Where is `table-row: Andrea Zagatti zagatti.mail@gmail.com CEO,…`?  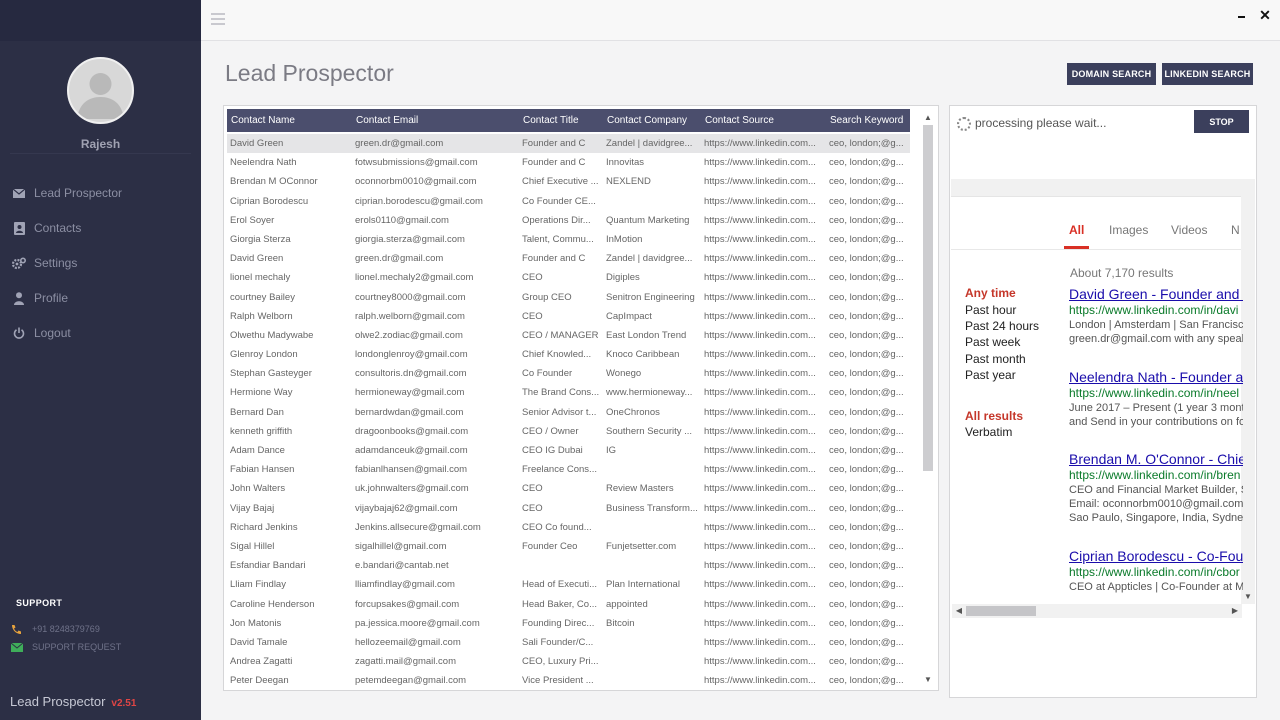 table-row: Andrea Zagatti zagatti.mail@gmail.com CEO,… is located at coordinates (568, 661).